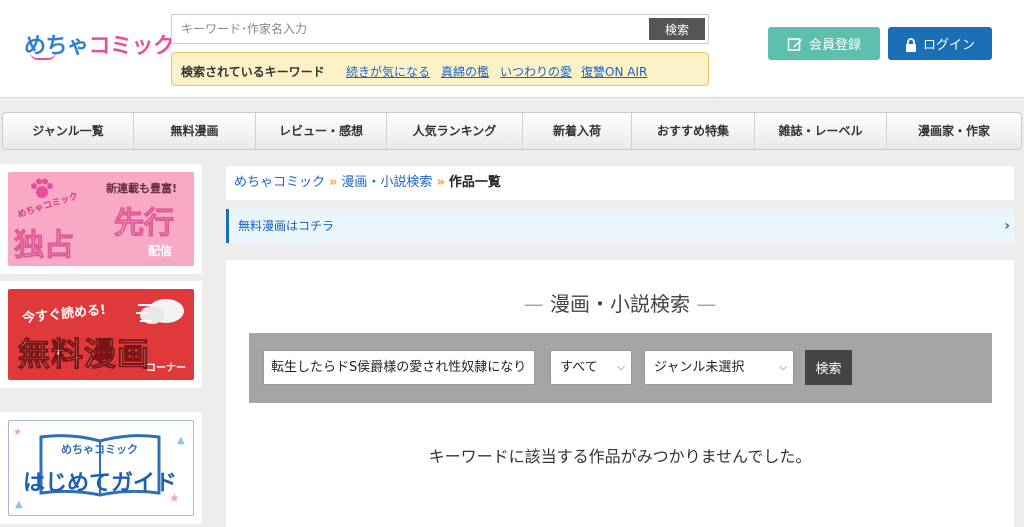 Image resolution: width=1024 pixels, height=527 pixels. I want to click on banner-exclusive-image: めちゃコミック 新連載も豊富! 独占 先行 配信, so click(101, 219).